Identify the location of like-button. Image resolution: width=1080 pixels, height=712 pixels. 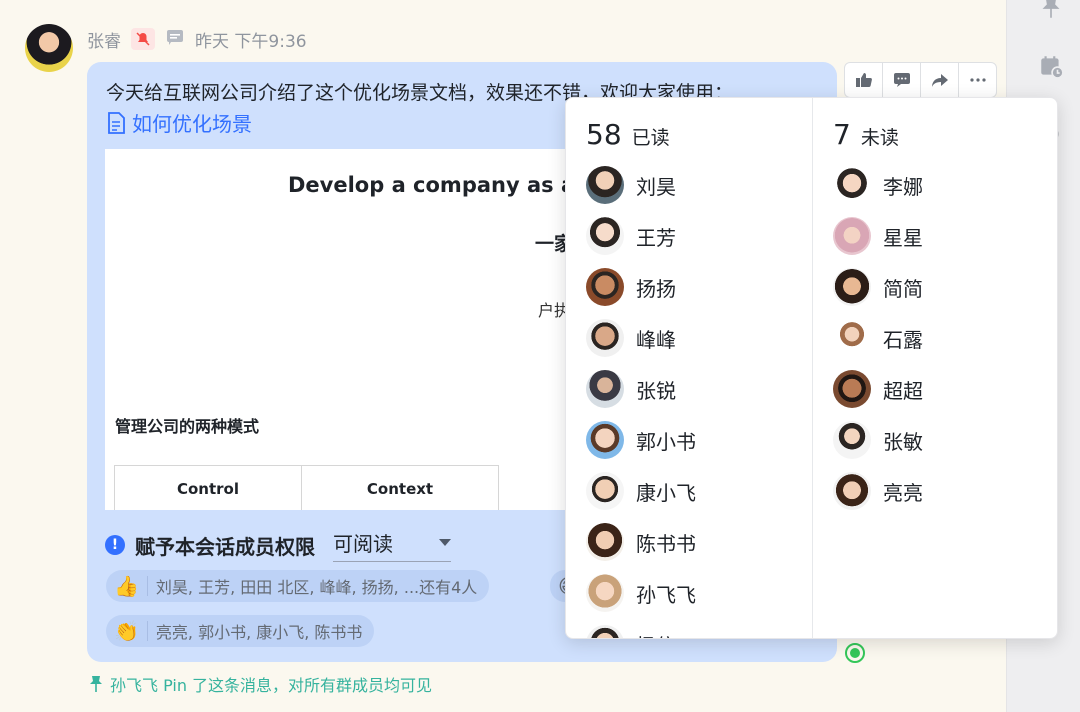
(864, 80).